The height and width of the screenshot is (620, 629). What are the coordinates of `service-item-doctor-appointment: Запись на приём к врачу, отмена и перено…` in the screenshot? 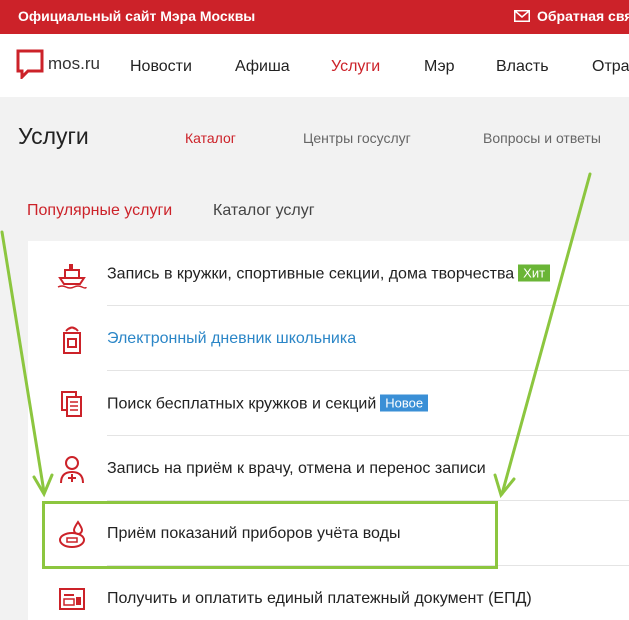 It's located at (328, 468).